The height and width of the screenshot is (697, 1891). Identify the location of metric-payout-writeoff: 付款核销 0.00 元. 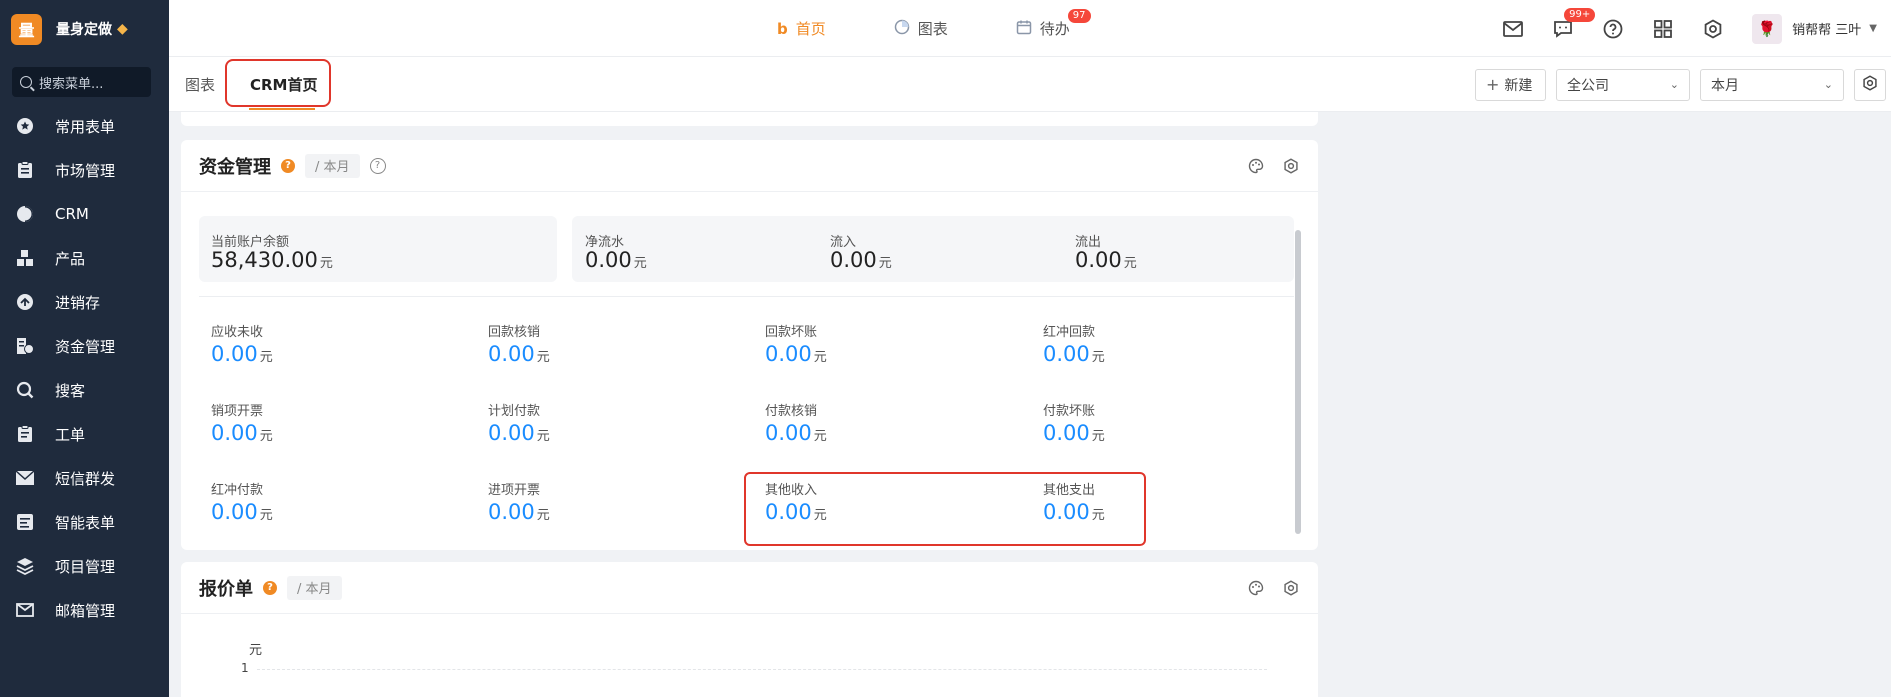
(796, 422).